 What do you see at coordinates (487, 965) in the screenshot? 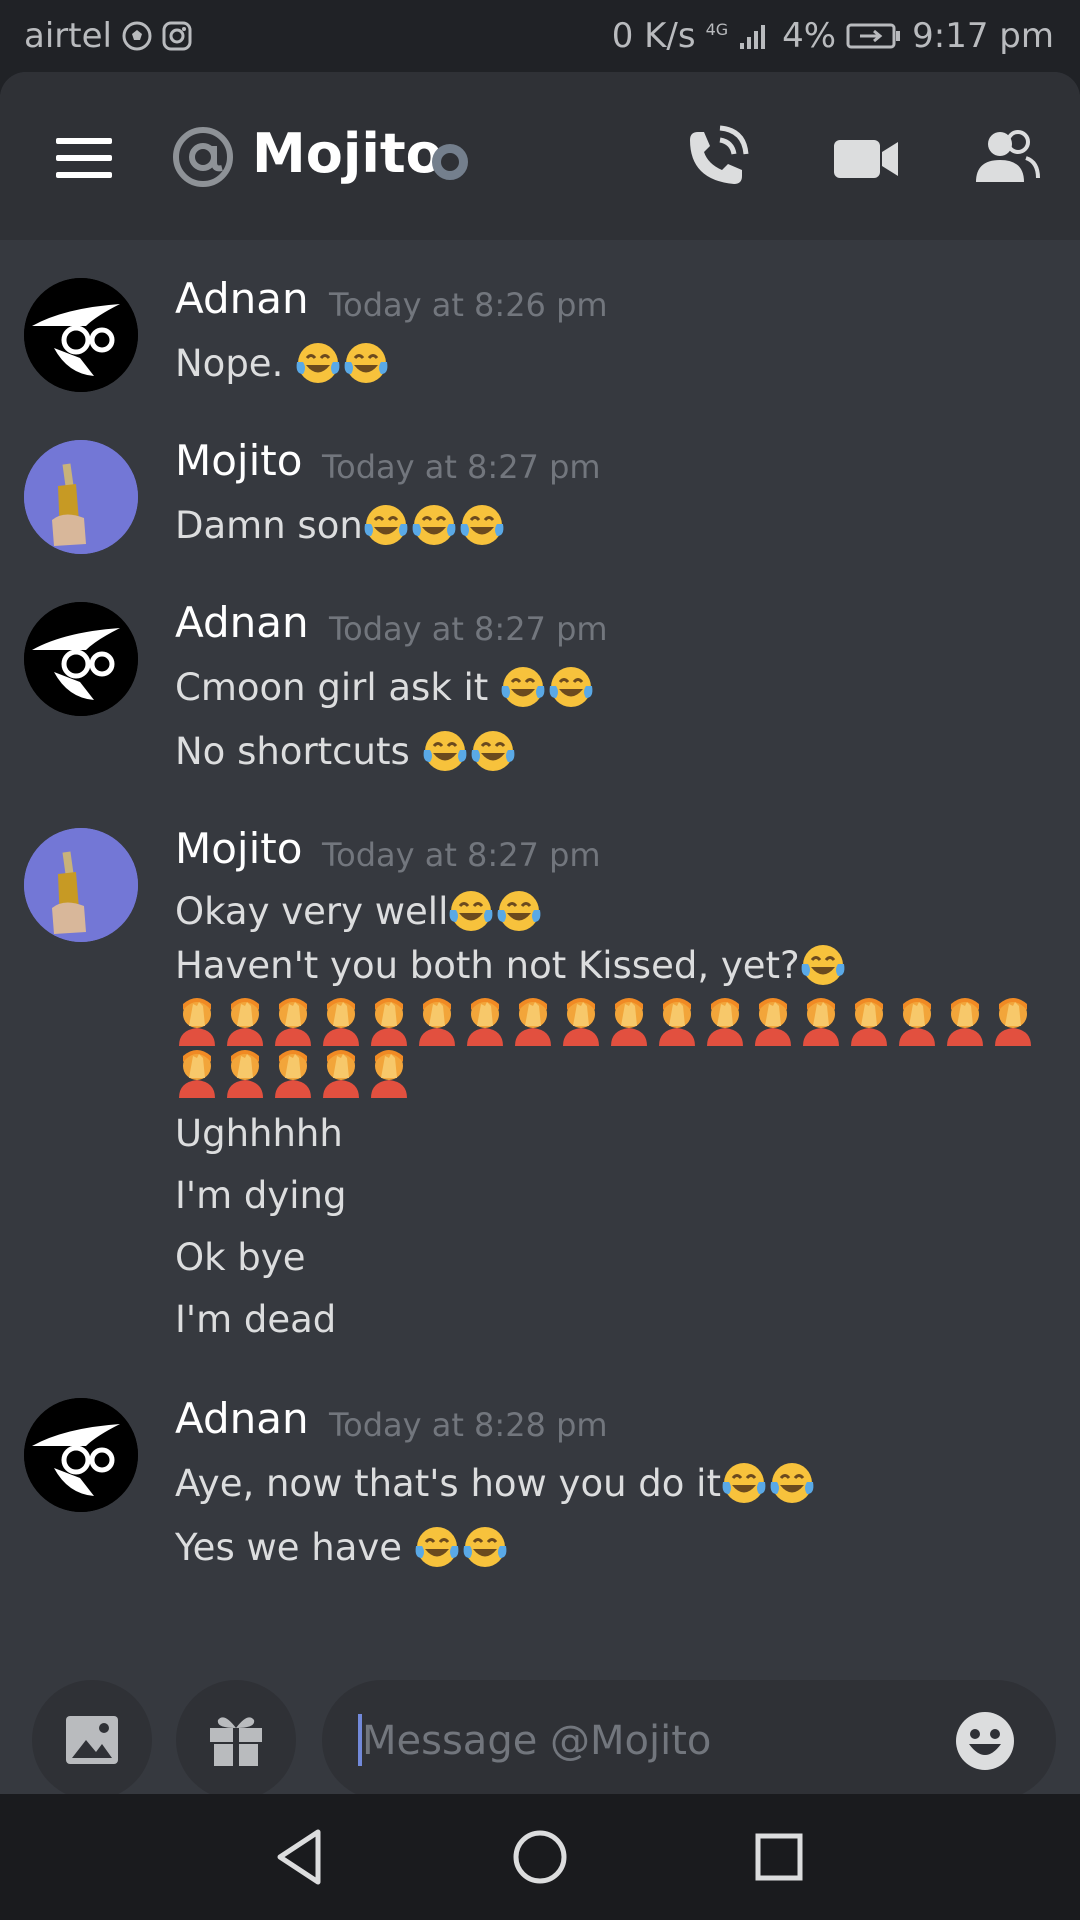
I see `message-text: Haven't you both not Kissed, yet?` at bounding box center [487, 965].